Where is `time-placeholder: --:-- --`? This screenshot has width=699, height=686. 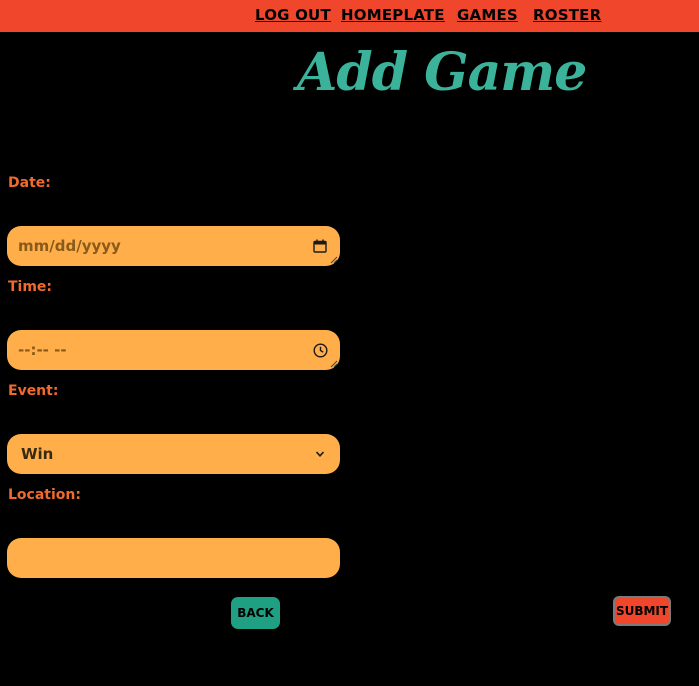
time-placeholder: --:-- -- is located at coordinates (42, 350).